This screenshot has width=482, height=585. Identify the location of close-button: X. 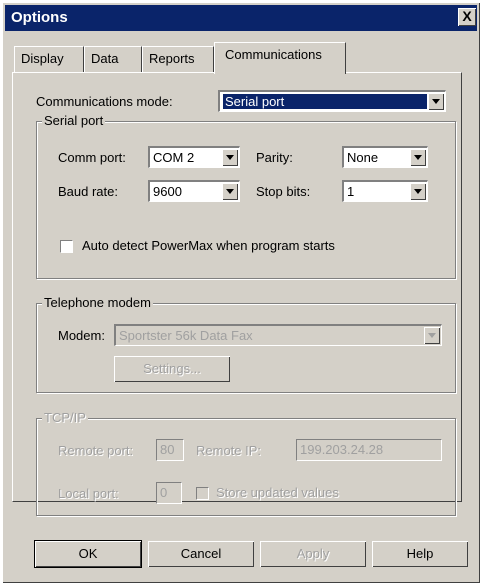
(467, 17).